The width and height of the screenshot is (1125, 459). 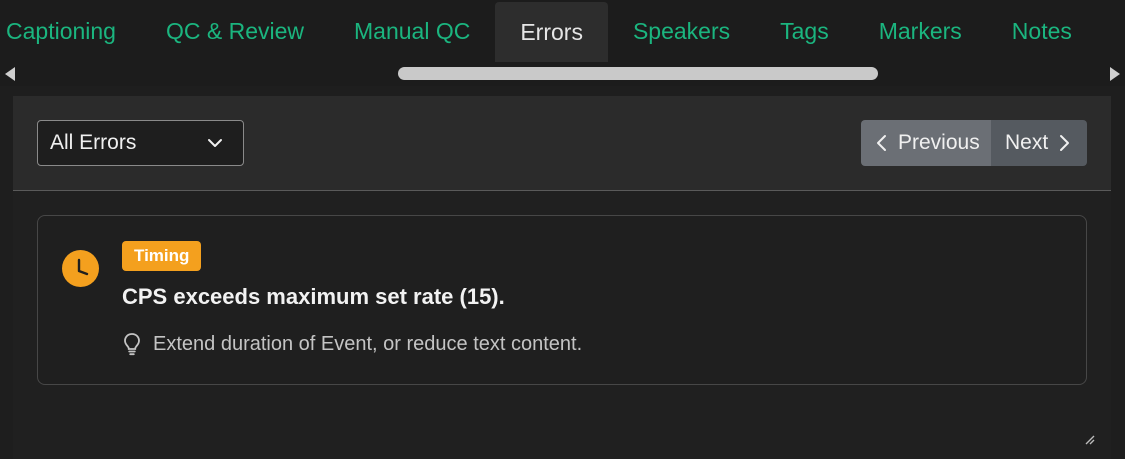 I want to click on error-pager: Previous Next, so click(x=974, y=143).